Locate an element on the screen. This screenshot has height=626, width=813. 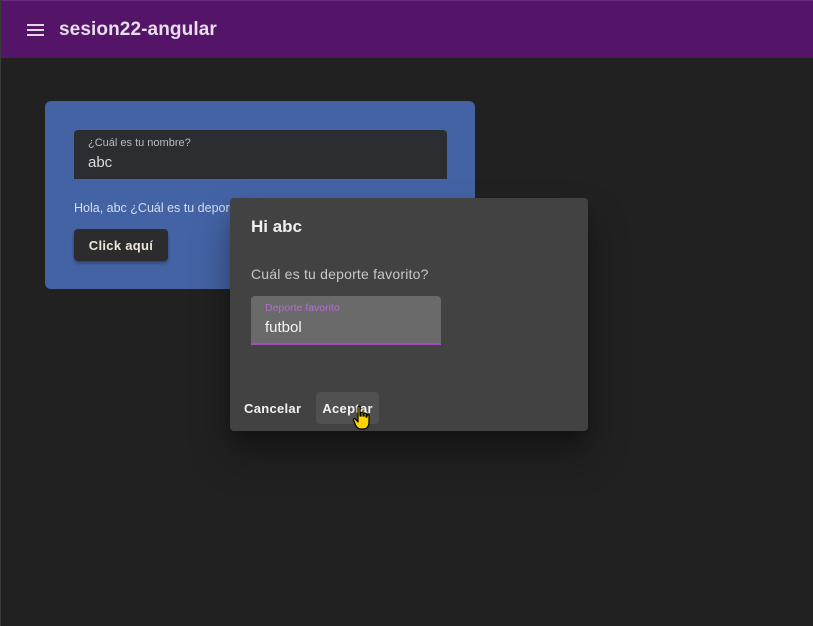
name-field: ¿Cuál es tu nombre? abc is located at coordinates (260, 154).